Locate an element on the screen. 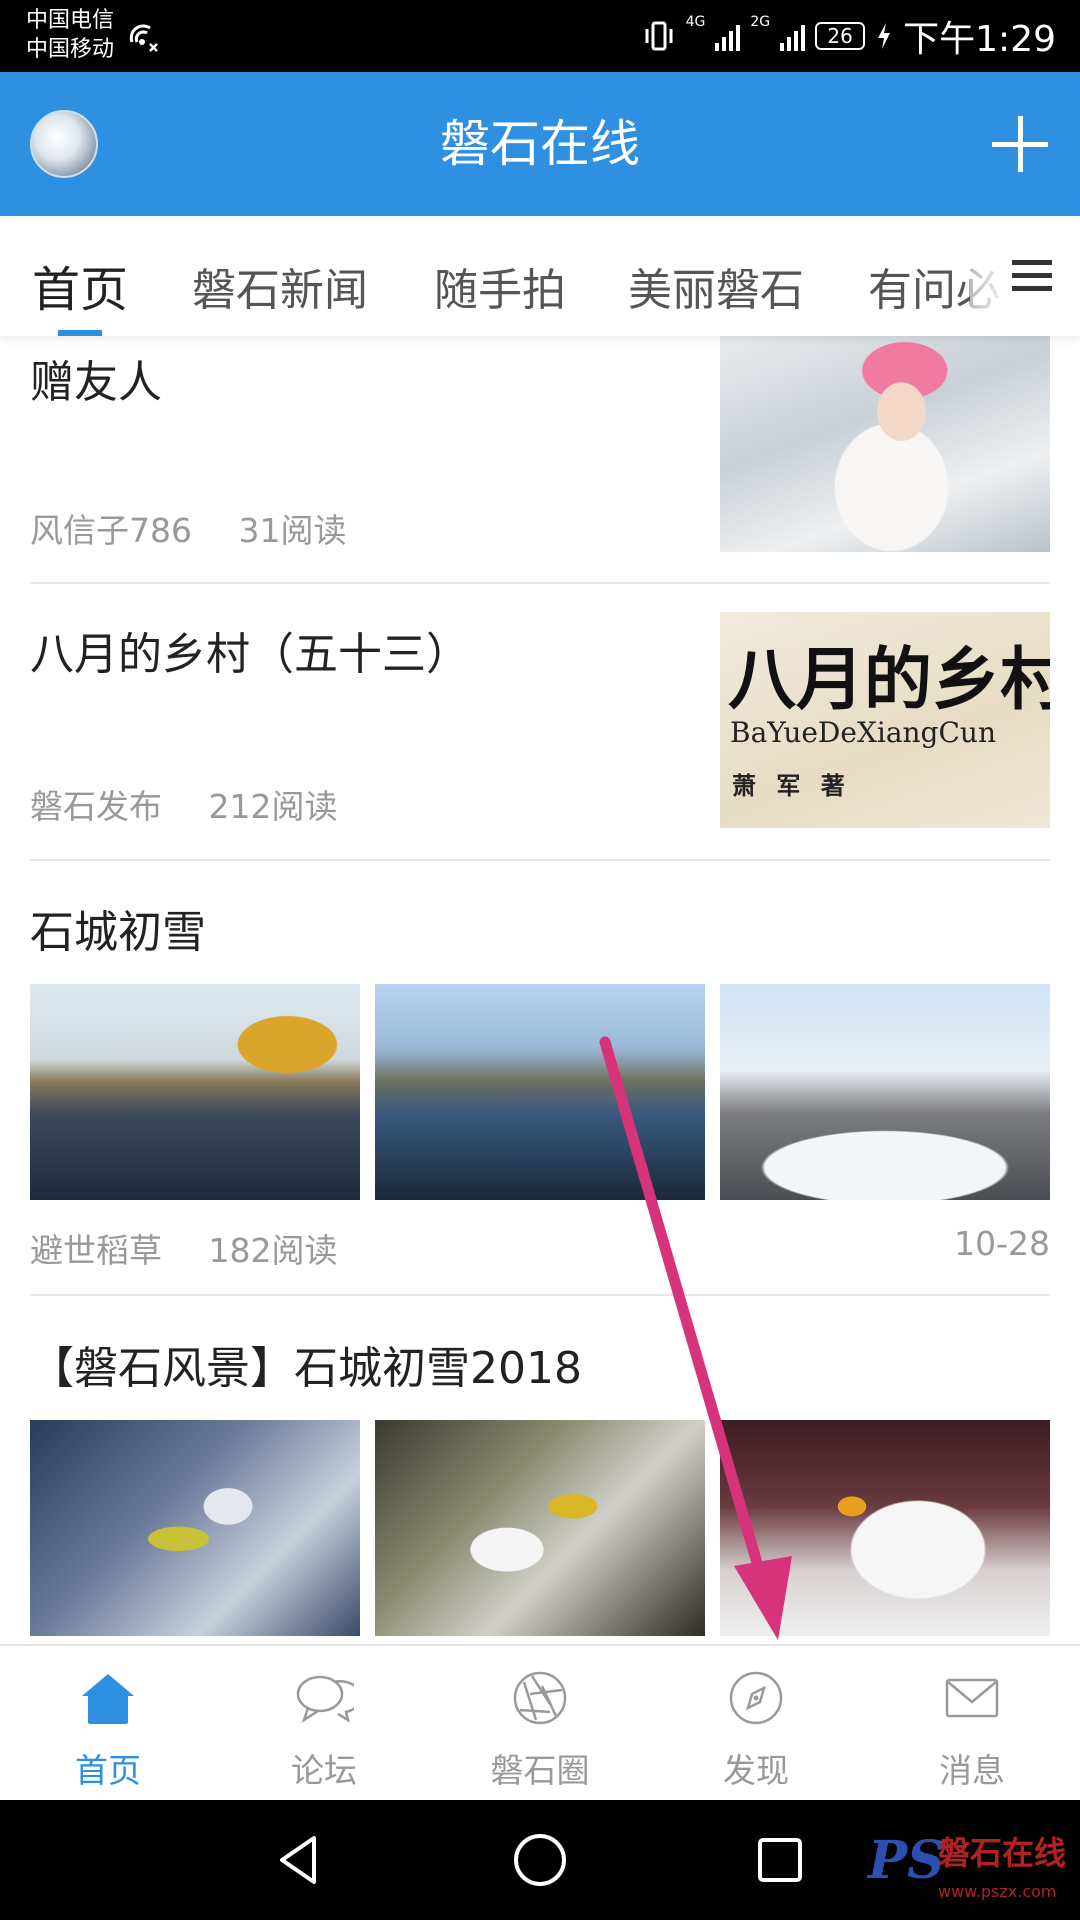 Image resolution: width=1080 pixels, height=1920 pixels. menu-icon is located at coordinates (1025, 276).